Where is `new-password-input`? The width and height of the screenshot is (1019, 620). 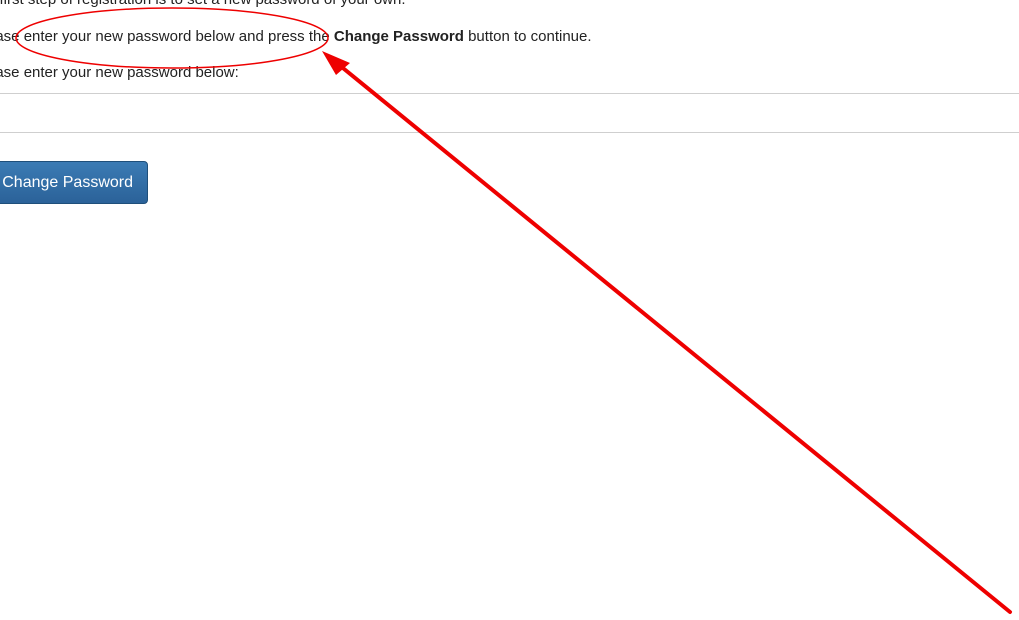 new-password-input is located at coordinates (509, 113).